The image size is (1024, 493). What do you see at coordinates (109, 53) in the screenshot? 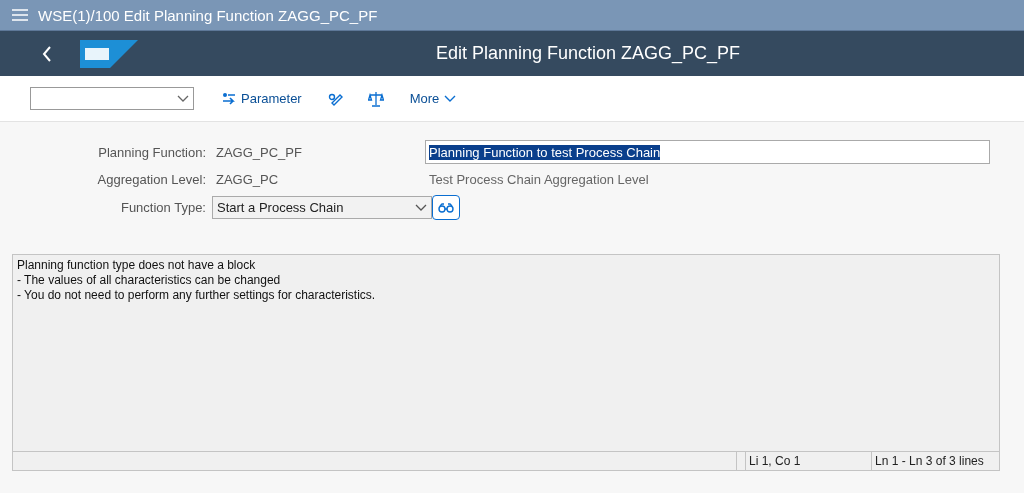
I see `logo-icon` at bounding box center [109, 53].